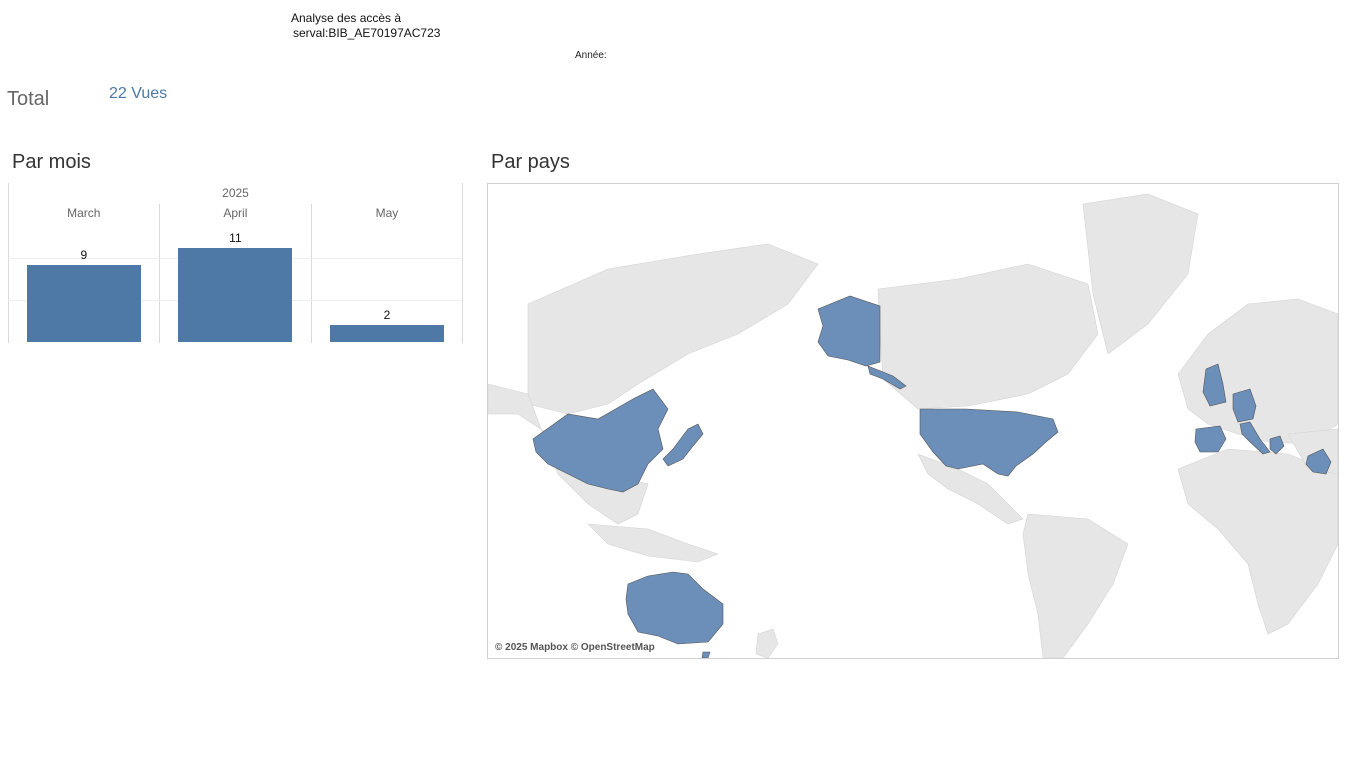  I want to click on bar-march, so click(83, 303).